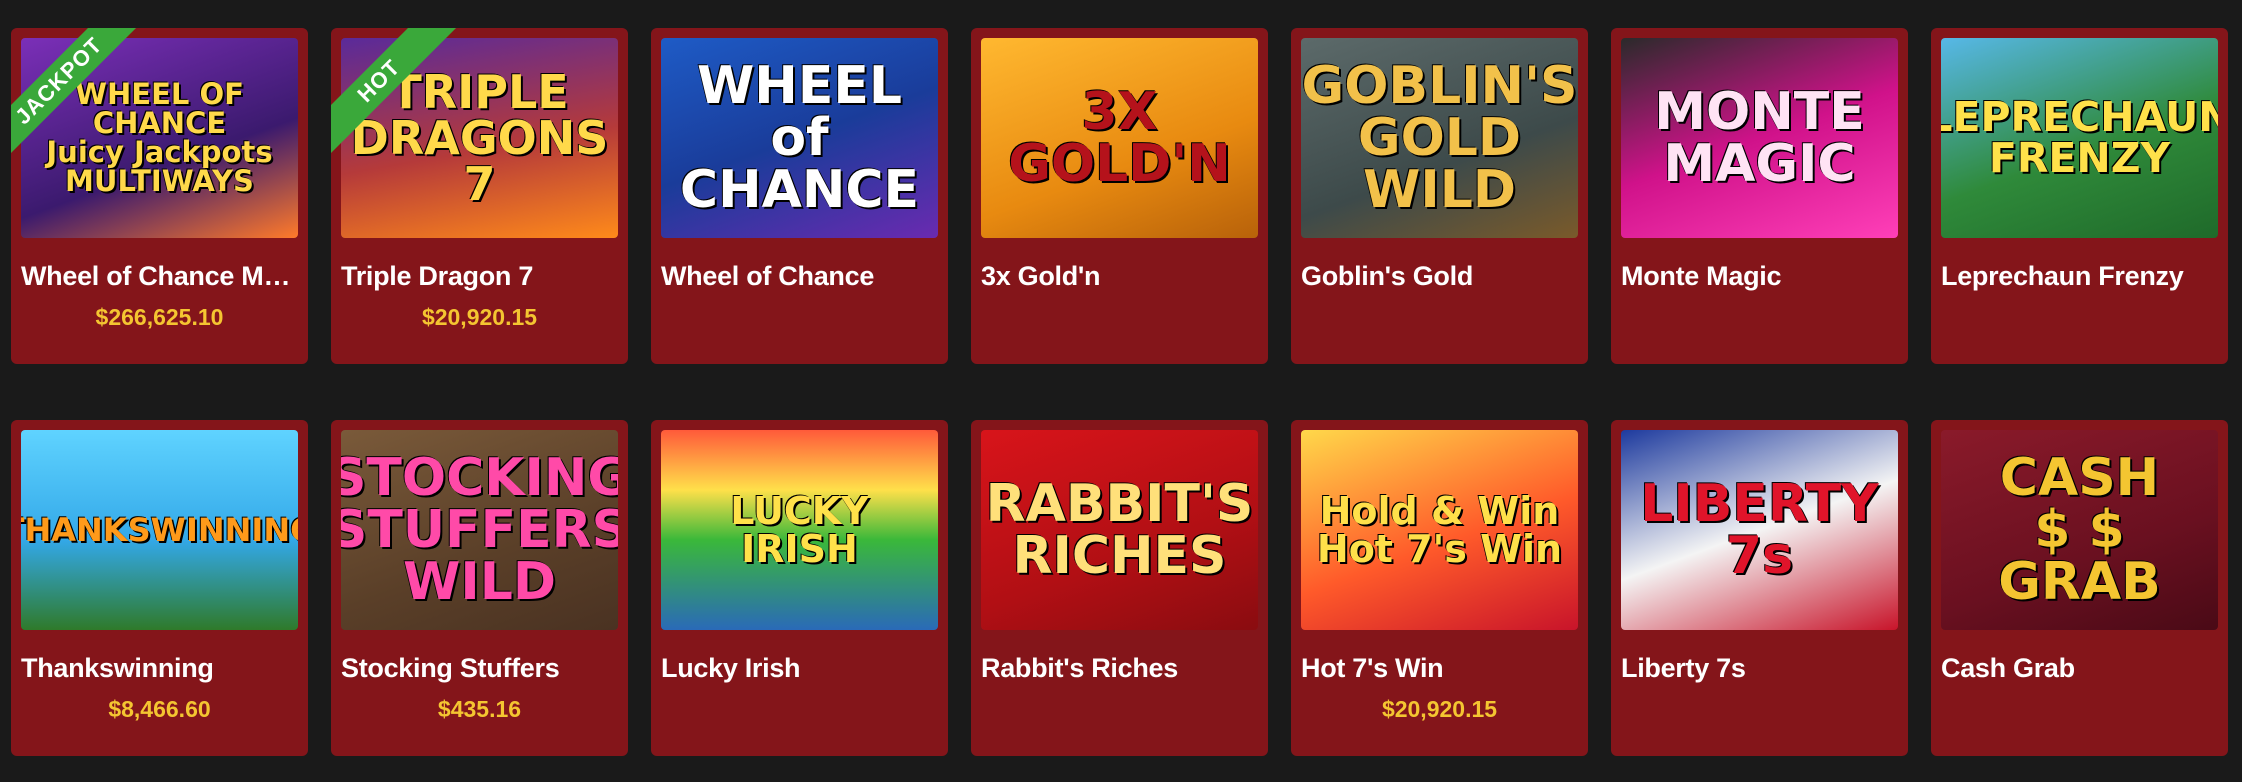 The height and width of the screenshot is (782, 2242). I want to click on game-title: Goblin's Gold, so click(1441, 276).